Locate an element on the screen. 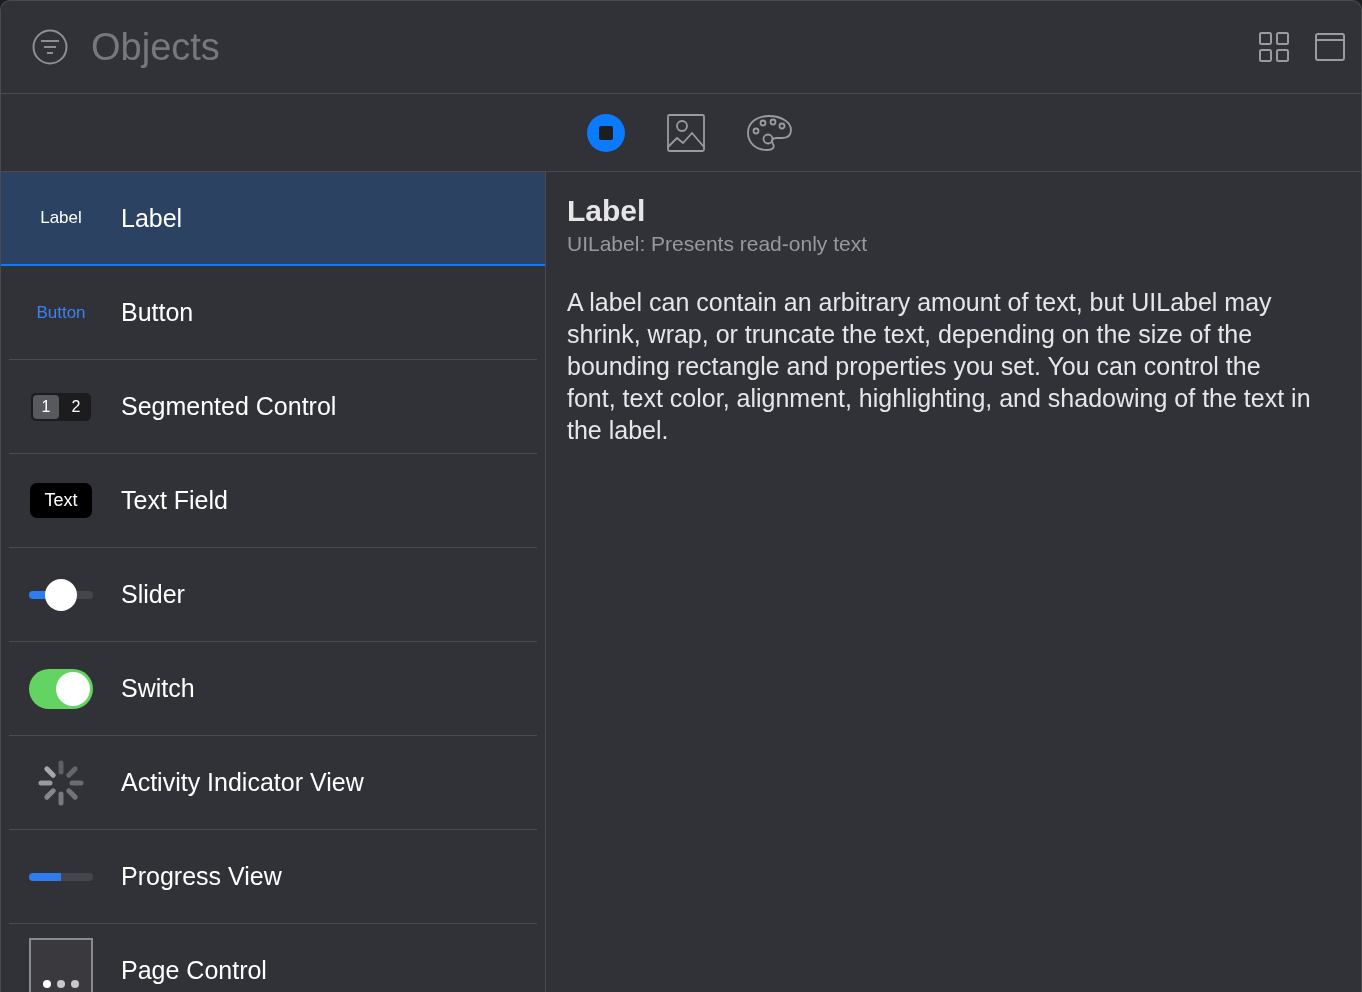  window-title: Objects is located at coordinates (156, 47).